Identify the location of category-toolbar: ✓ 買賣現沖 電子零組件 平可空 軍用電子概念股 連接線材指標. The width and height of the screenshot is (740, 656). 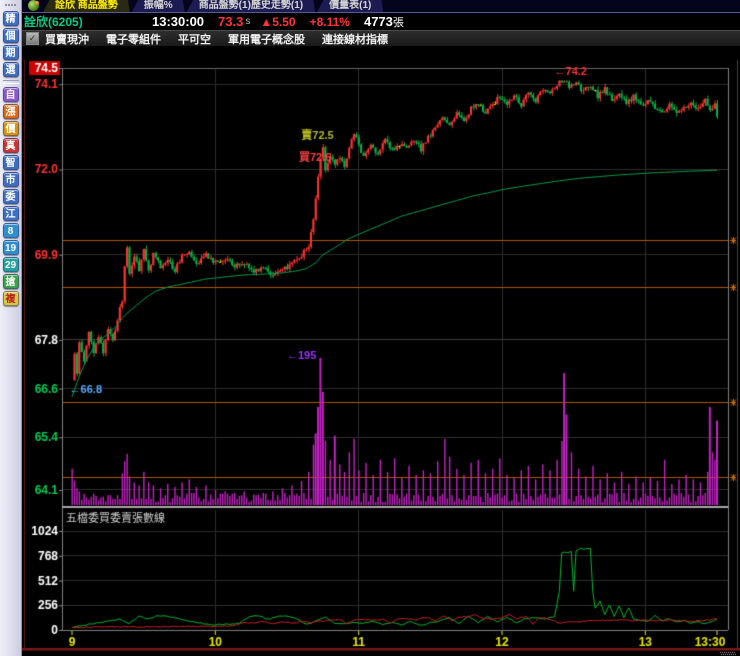
(381, 38).